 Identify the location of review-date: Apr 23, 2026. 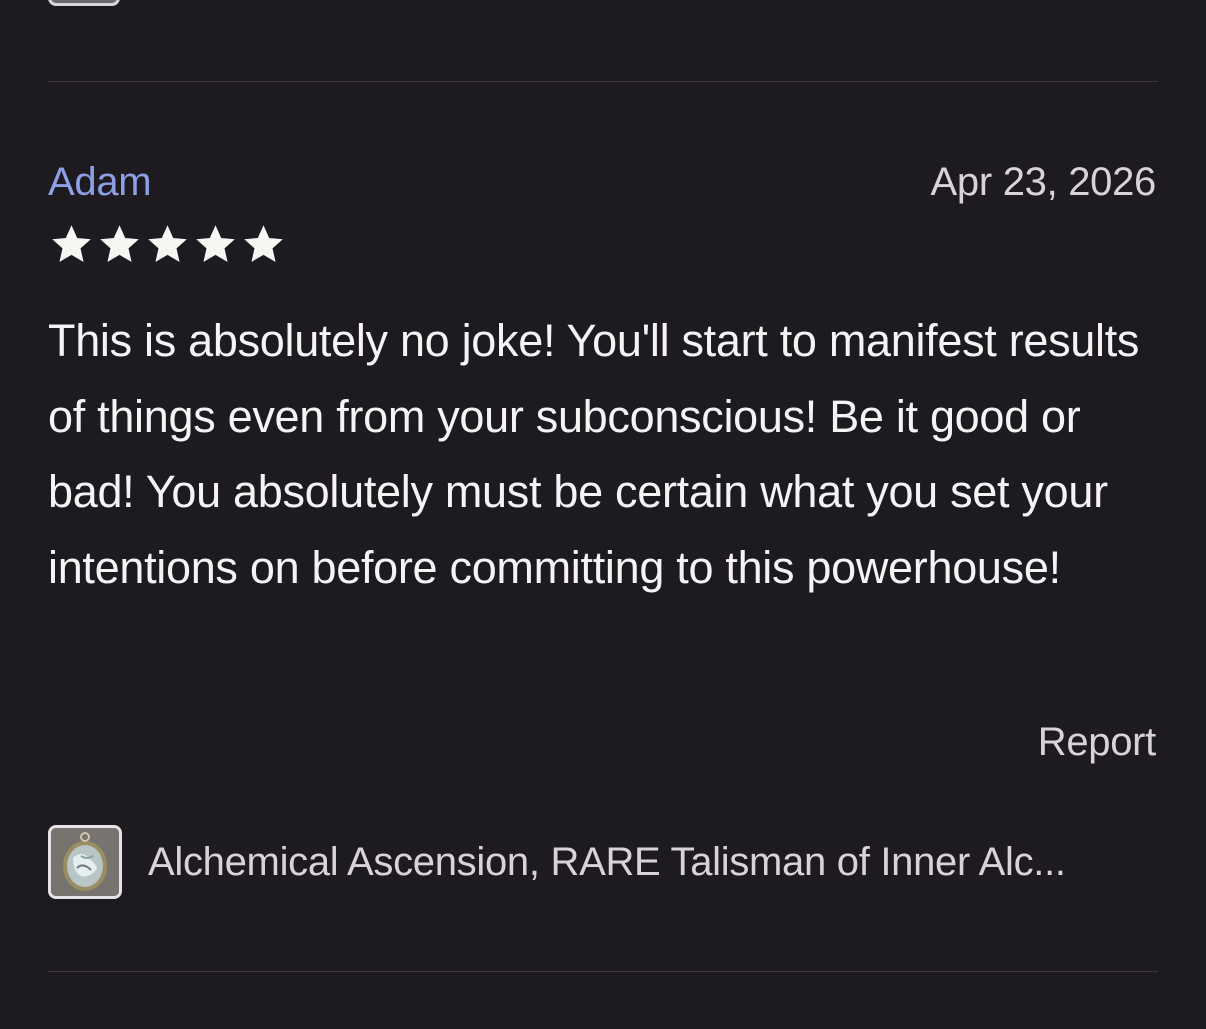
(1043, 182).